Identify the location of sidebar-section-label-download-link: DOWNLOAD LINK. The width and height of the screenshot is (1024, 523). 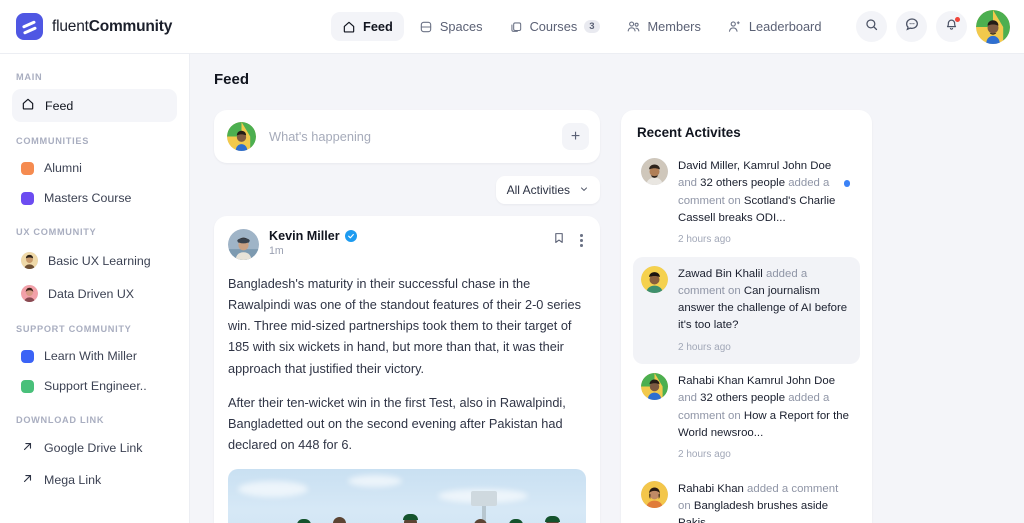
(60, 420).